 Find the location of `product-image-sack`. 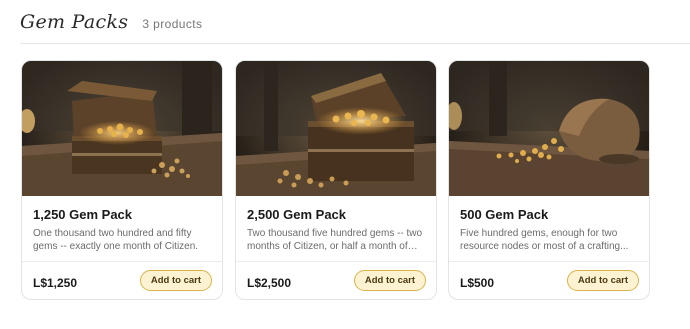

product-image-sack is located at coordinates (549, 128).